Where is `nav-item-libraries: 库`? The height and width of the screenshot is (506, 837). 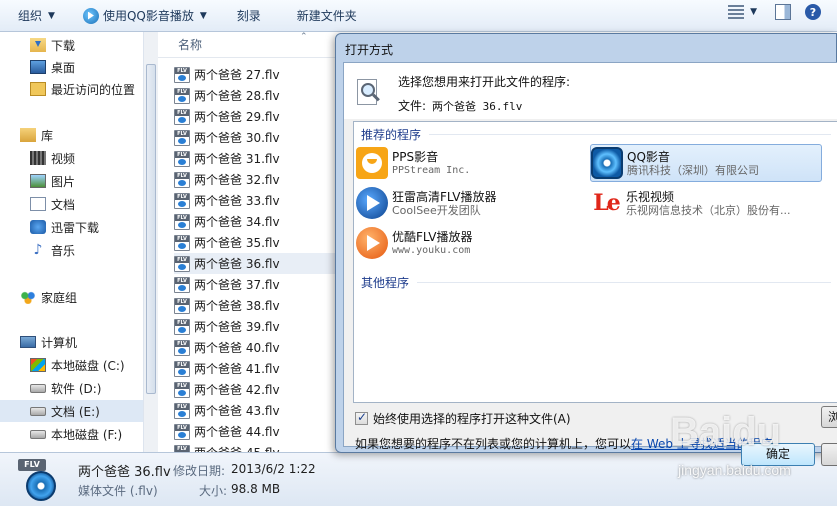 nav-item-libraries: 库 is located at coordinates (71, 135).